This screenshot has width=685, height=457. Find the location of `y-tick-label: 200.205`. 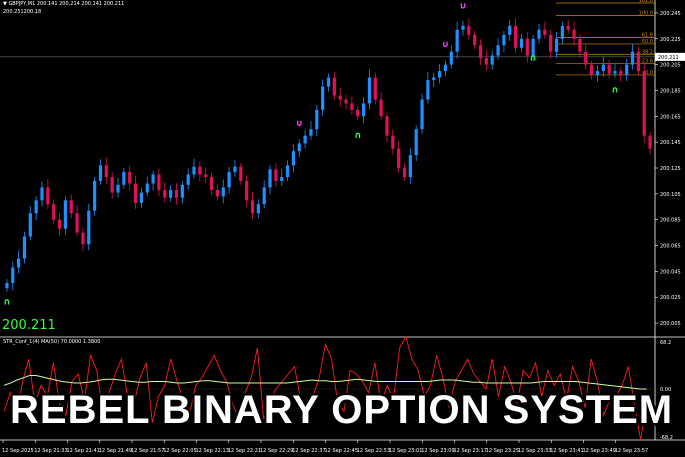

y-tick-label: 200.205 is located at coordinates (670, 66).